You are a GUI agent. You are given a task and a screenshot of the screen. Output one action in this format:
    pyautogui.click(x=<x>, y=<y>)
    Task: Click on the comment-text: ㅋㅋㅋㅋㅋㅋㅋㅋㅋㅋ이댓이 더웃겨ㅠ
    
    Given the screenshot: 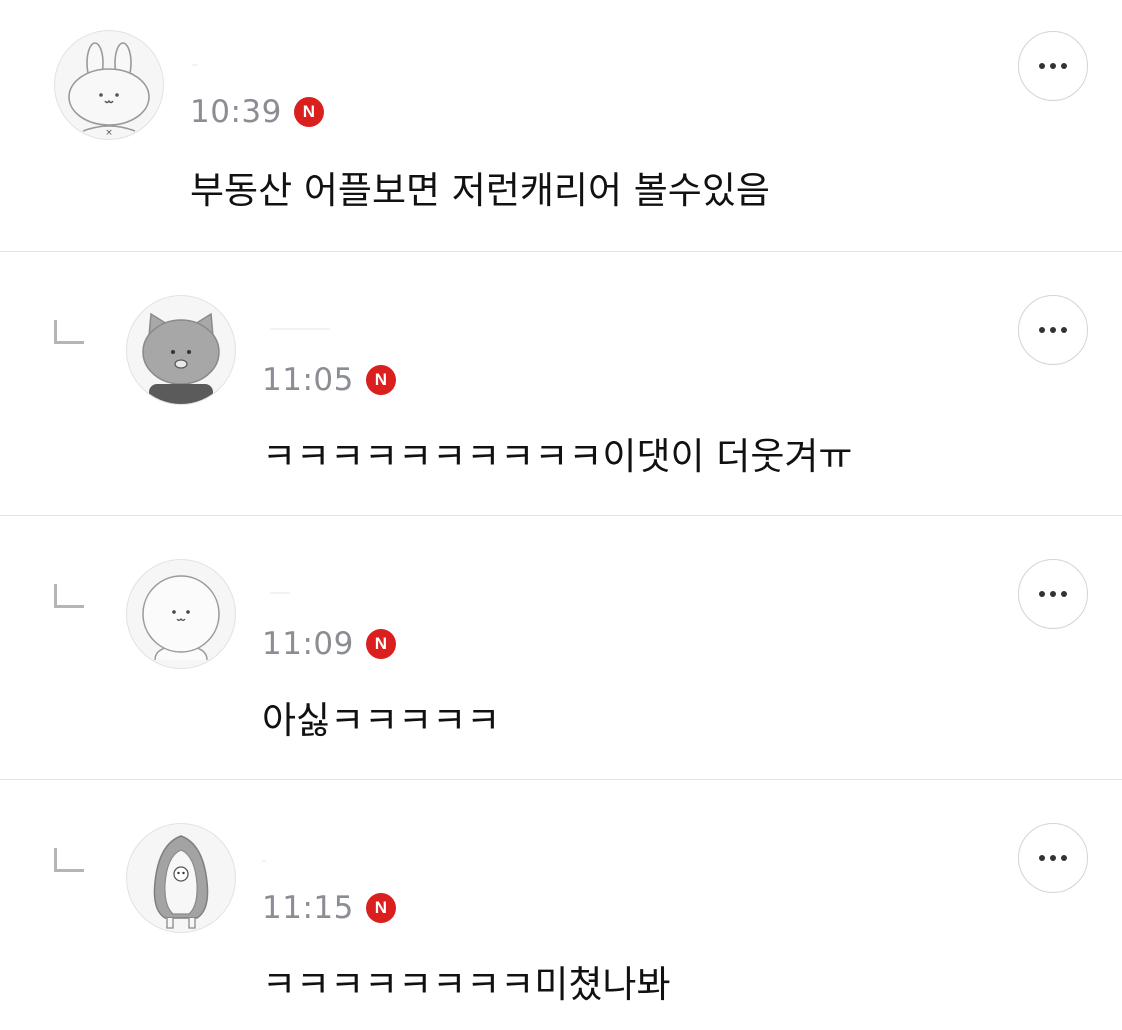 What is the action you would take?
    pyautogui.click(x=557, y=456)
    